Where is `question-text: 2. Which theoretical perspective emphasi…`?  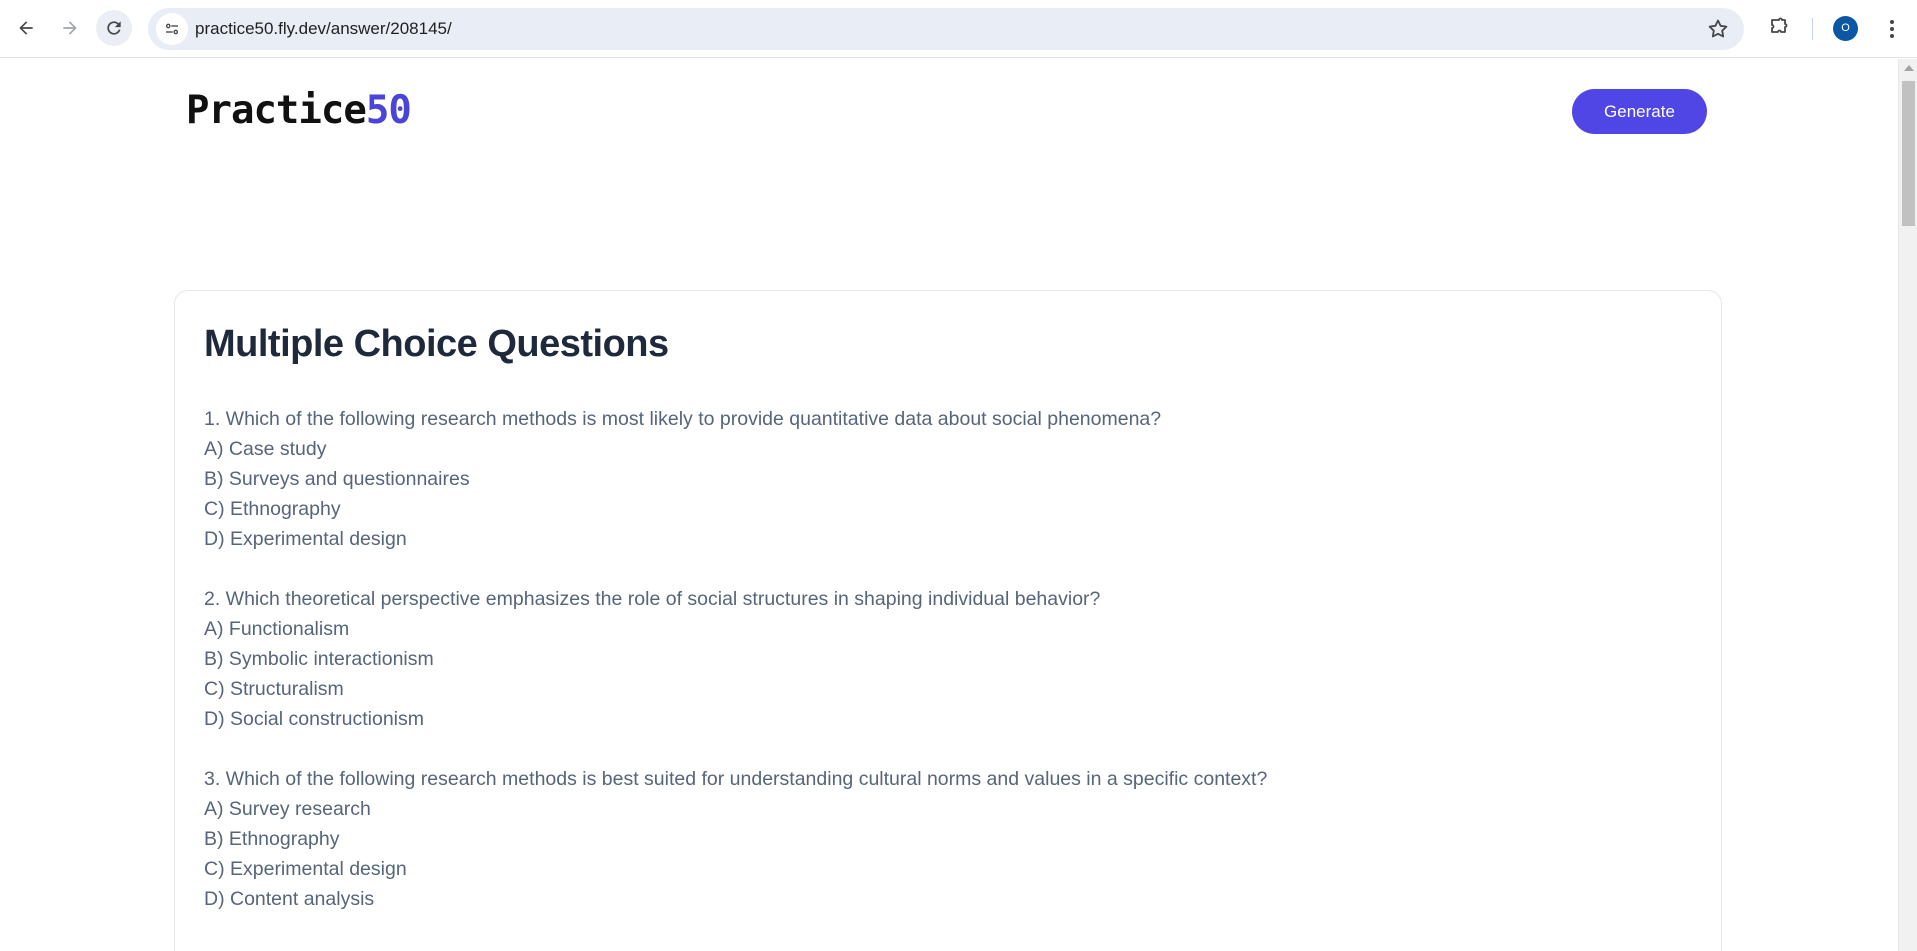 question-text: 2. Which theoretical perspective emphasi… is located at coordinates (652, 599).